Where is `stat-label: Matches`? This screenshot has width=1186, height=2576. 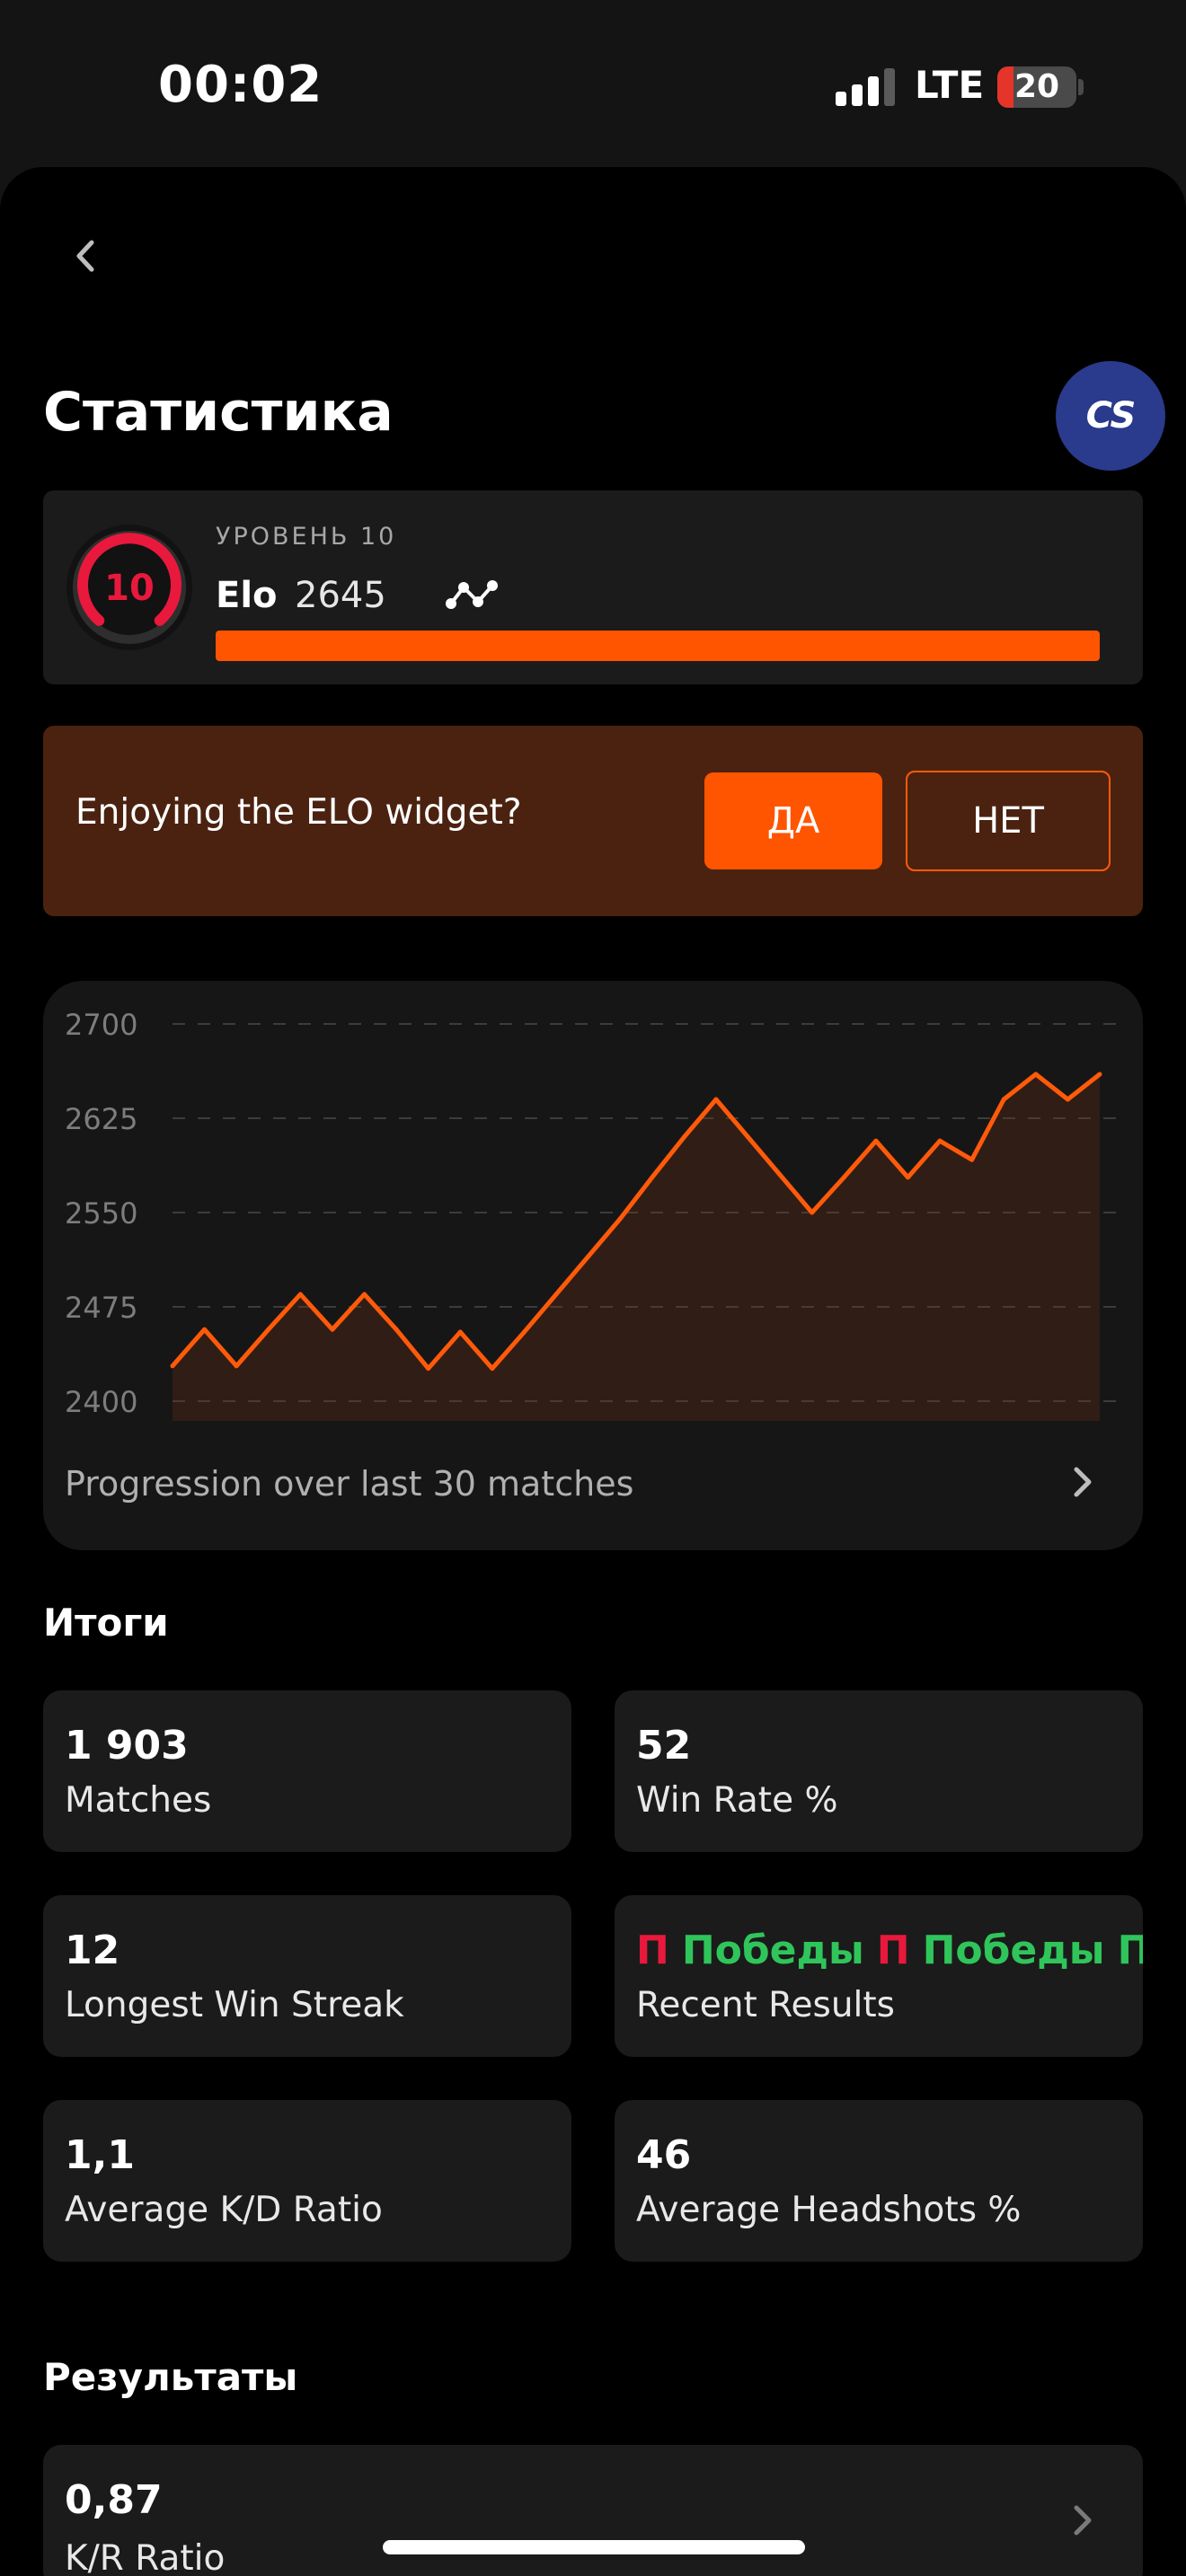
stat-label: Matches is located at coordinates (138, 1800).